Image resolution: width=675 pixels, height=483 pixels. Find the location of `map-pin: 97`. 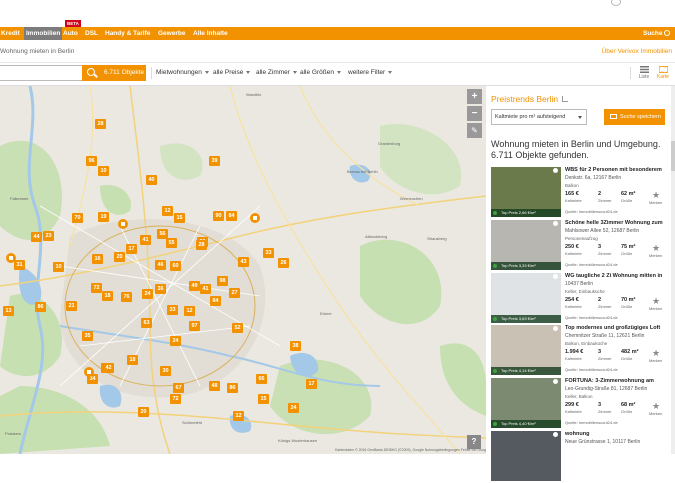

map-pin: 97 is located at coordinates (194, 326).